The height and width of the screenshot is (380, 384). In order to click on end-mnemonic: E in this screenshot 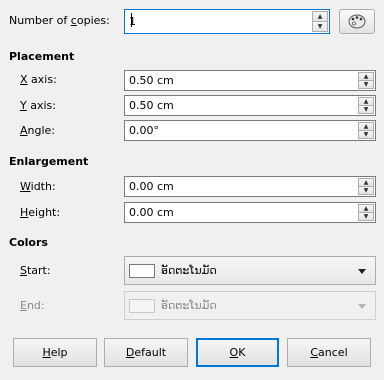, I will do `click(23, 305)`.